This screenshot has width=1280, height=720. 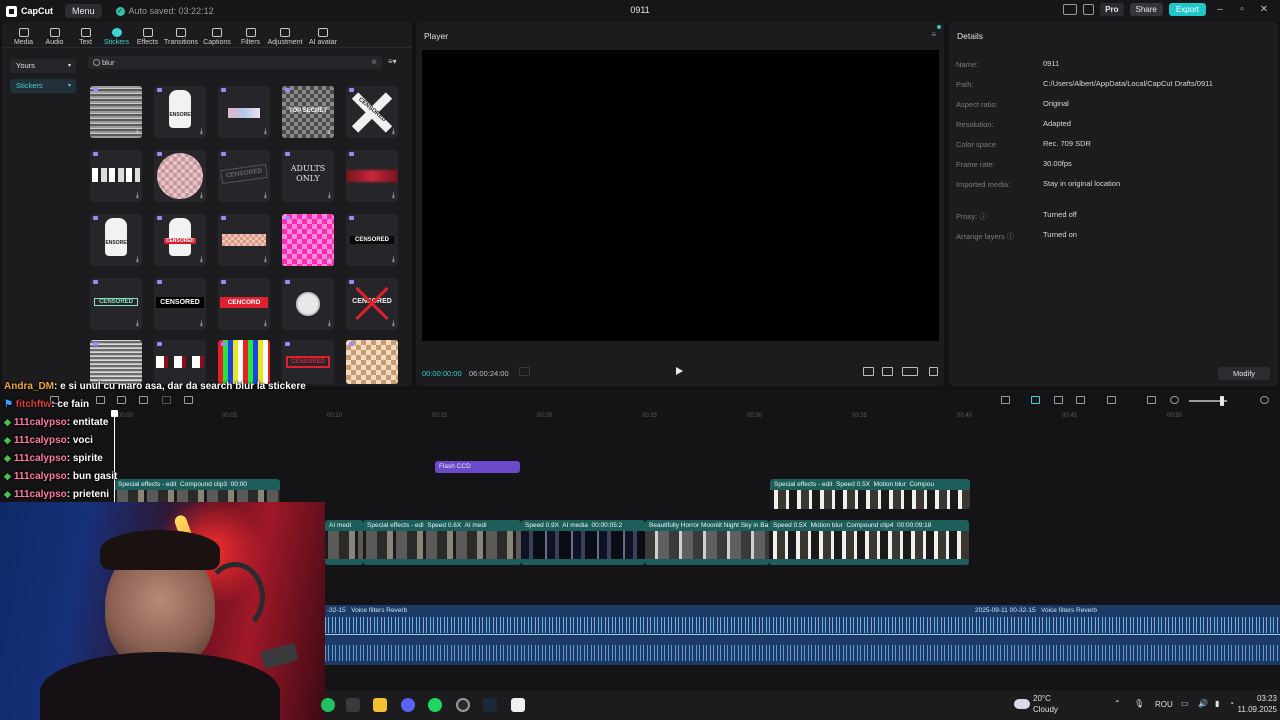 What do you see at coordinates (181, 35) in the screenshot?
I see `tab-transitions: Transitions` at bounding box center [181, 35].